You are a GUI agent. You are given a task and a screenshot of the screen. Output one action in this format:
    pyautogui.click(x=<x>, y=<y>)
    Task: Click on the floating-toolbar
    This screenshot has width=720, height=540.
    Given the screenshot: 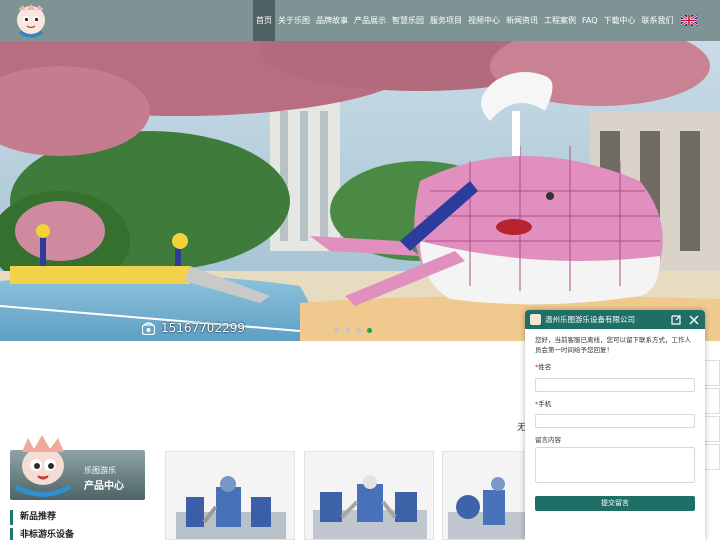 What is the action you would take?
    pyautogui.click(x=712, y=416)
    